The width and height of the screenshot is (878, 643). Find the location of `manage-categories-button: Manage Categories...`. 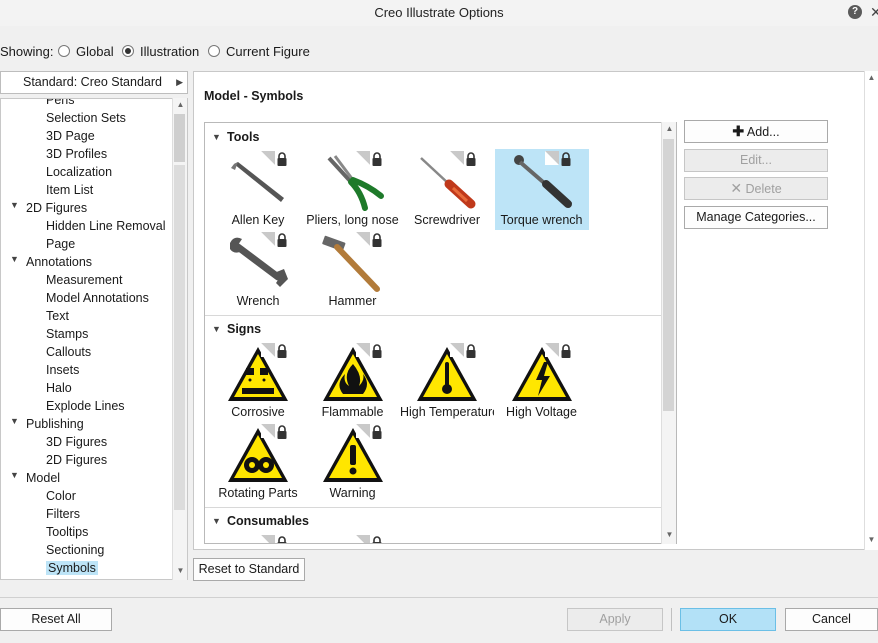

manage-categories-button: Manage Categories... is located at coordinates (756, 217).